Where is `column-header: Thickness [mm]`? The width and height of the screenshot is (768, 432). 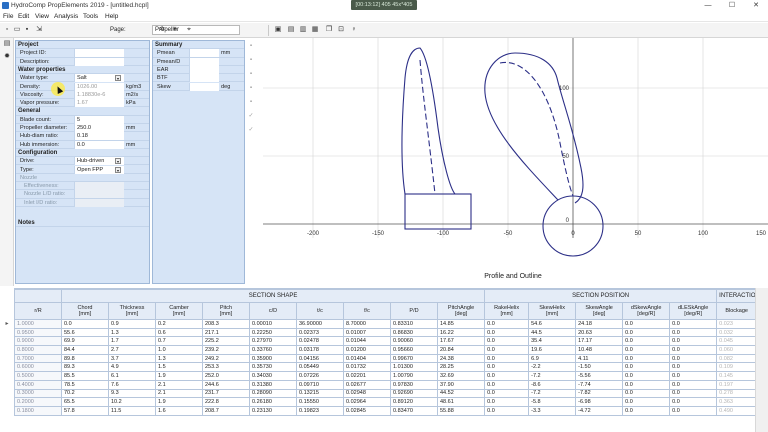
column-header: Thickness [mm] is located at coordinates (132, 311).